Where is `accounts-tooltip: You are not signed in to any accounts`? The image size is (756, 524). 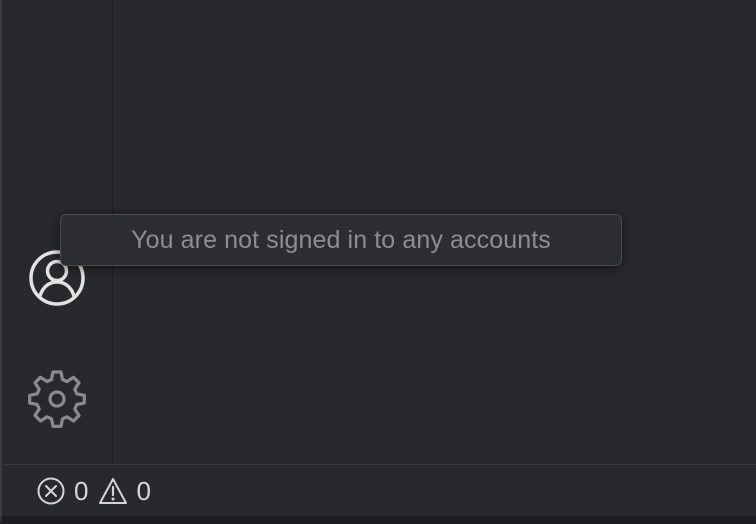
accounts-tooltip: You are not signed in to any accounts is located at coordinates (341, 240).